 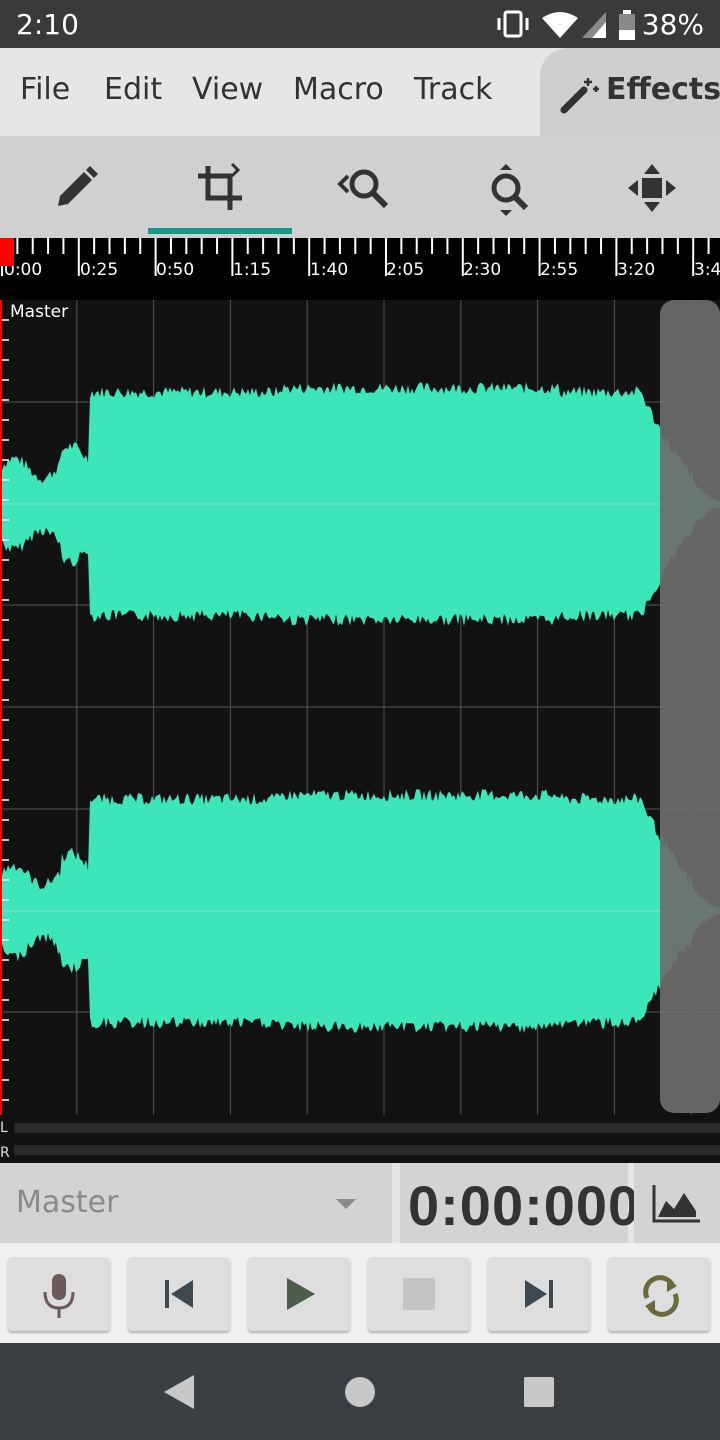 What do you see at coordinates (453, 89) in the screenshot?
I see `menu-track: Track` at bounding box center [453, 89].